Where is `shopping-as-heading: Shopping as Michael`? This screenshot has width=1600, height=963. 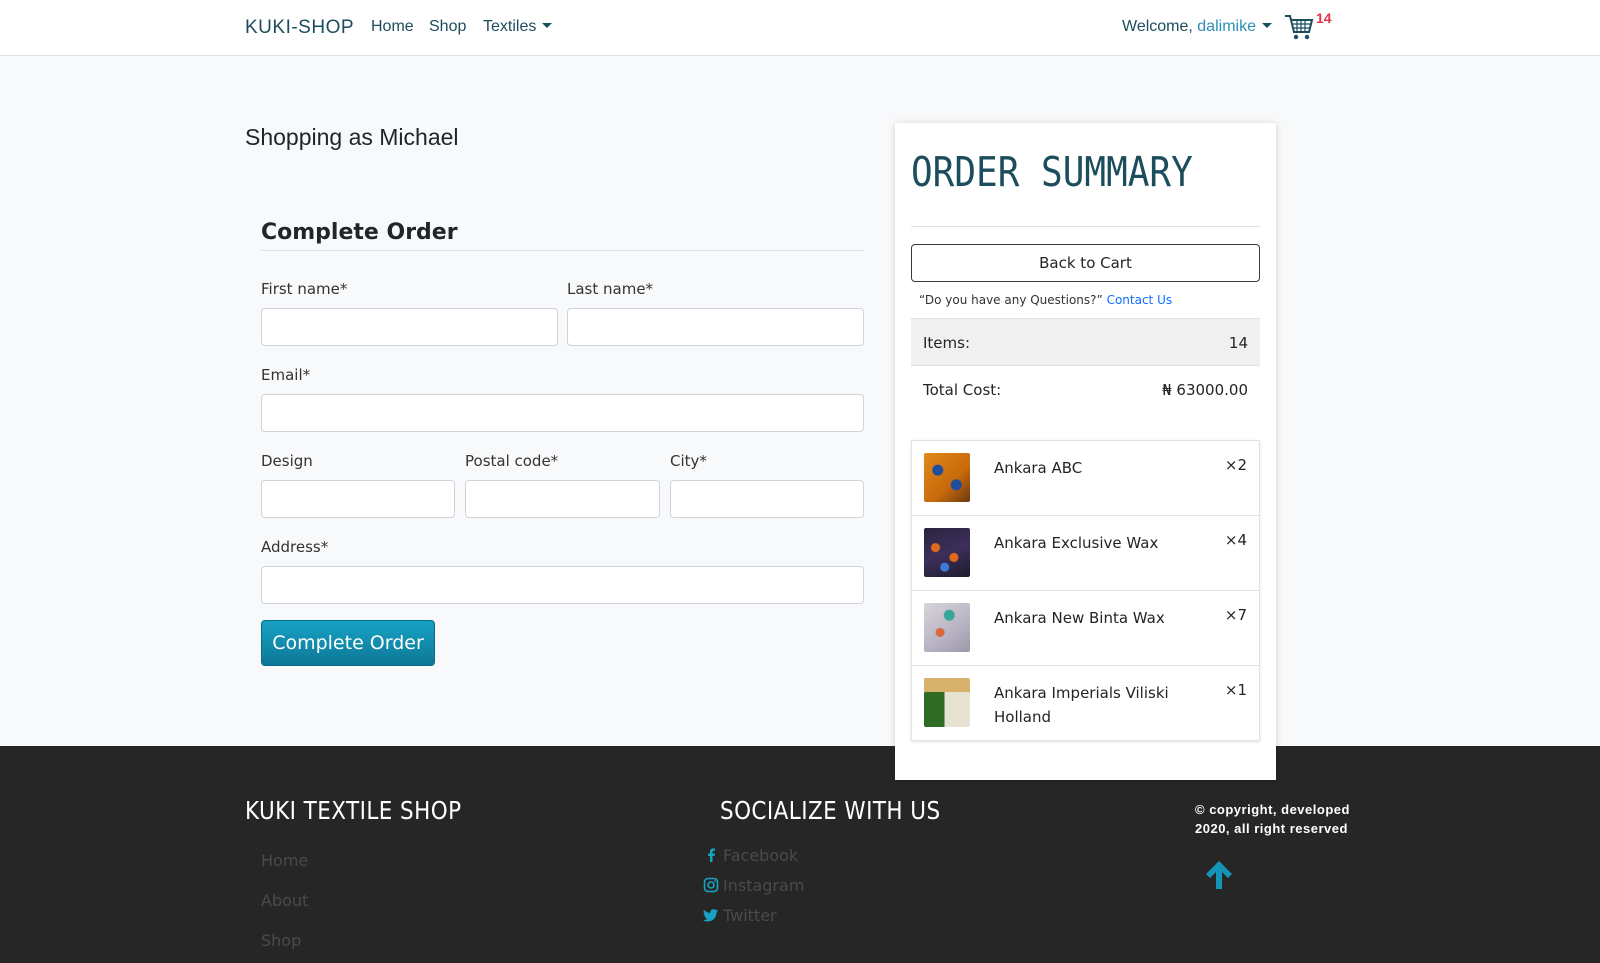
shopping-as-heading: Shopping as Michael is located at coordinates (352, 137).